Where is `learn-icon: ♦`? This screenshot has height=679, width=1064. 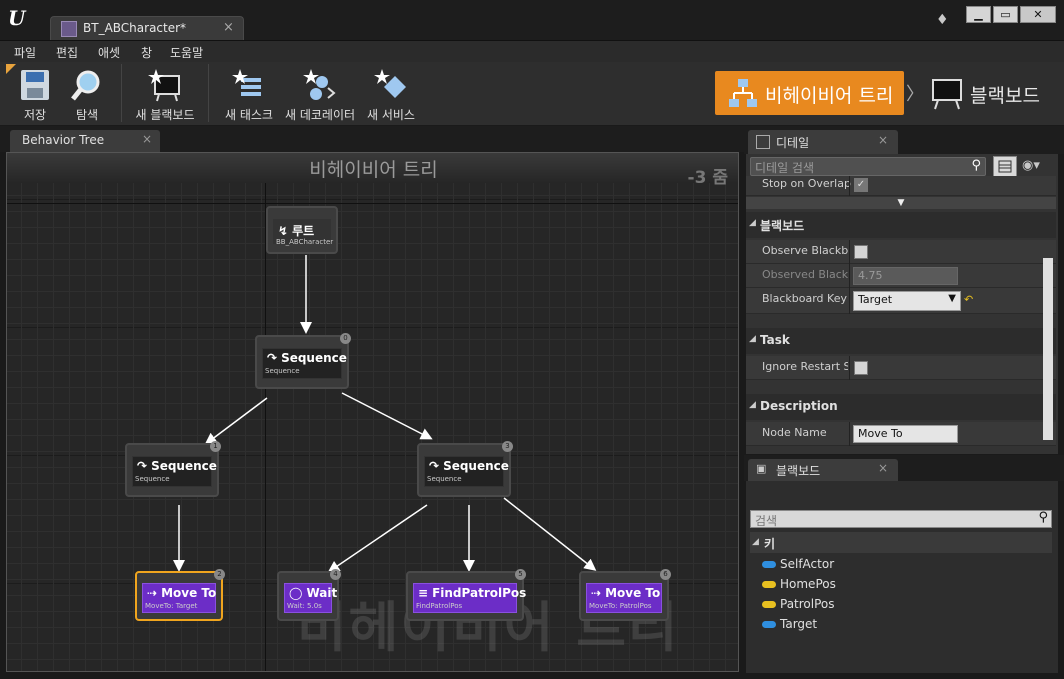 learn-icon: ♦ is located at coordinates (946, 20).